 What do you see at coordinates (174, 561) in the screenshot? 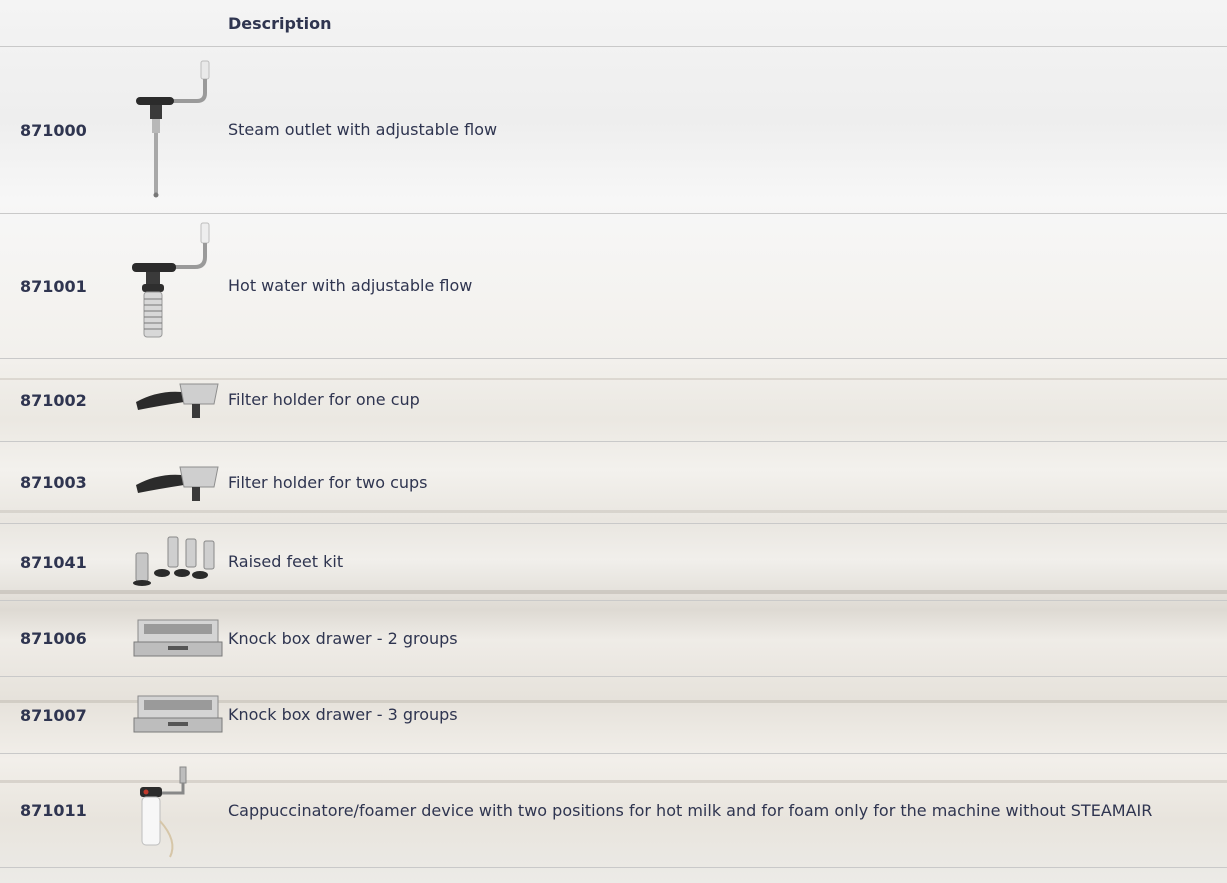
I see `feet-kit-icon` at bounding box center [174, 561].